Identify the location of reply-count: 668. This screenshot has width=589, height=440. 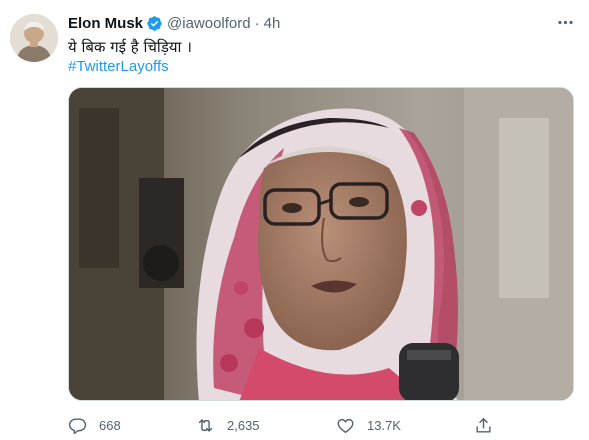
(110, 425).